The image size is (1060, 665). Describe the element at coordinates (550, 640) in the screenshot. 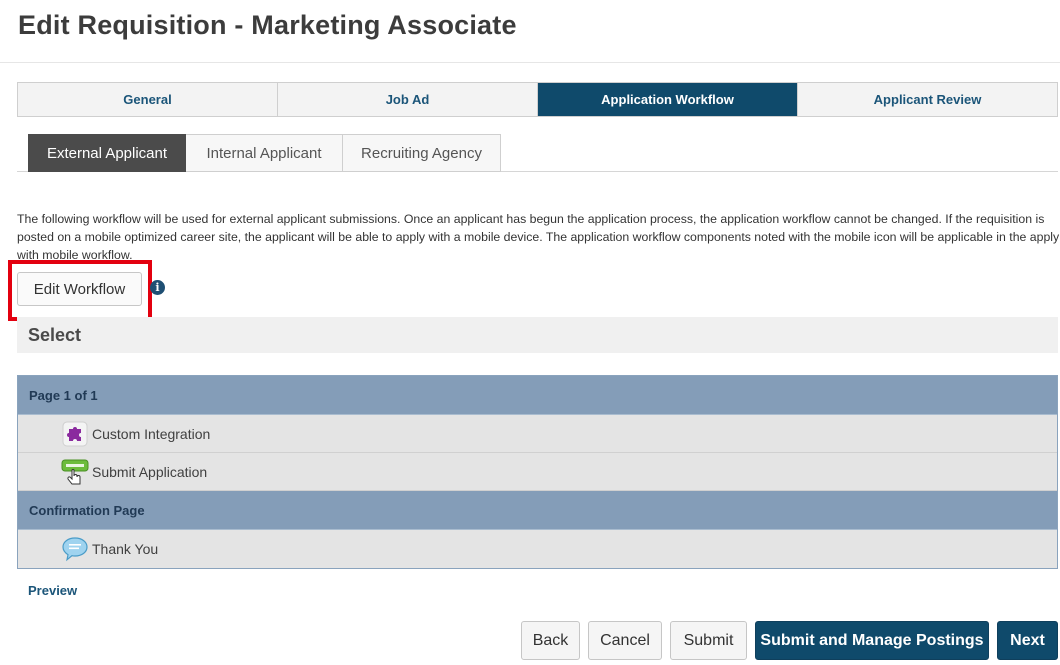

I see `back-button: Back` at that location.